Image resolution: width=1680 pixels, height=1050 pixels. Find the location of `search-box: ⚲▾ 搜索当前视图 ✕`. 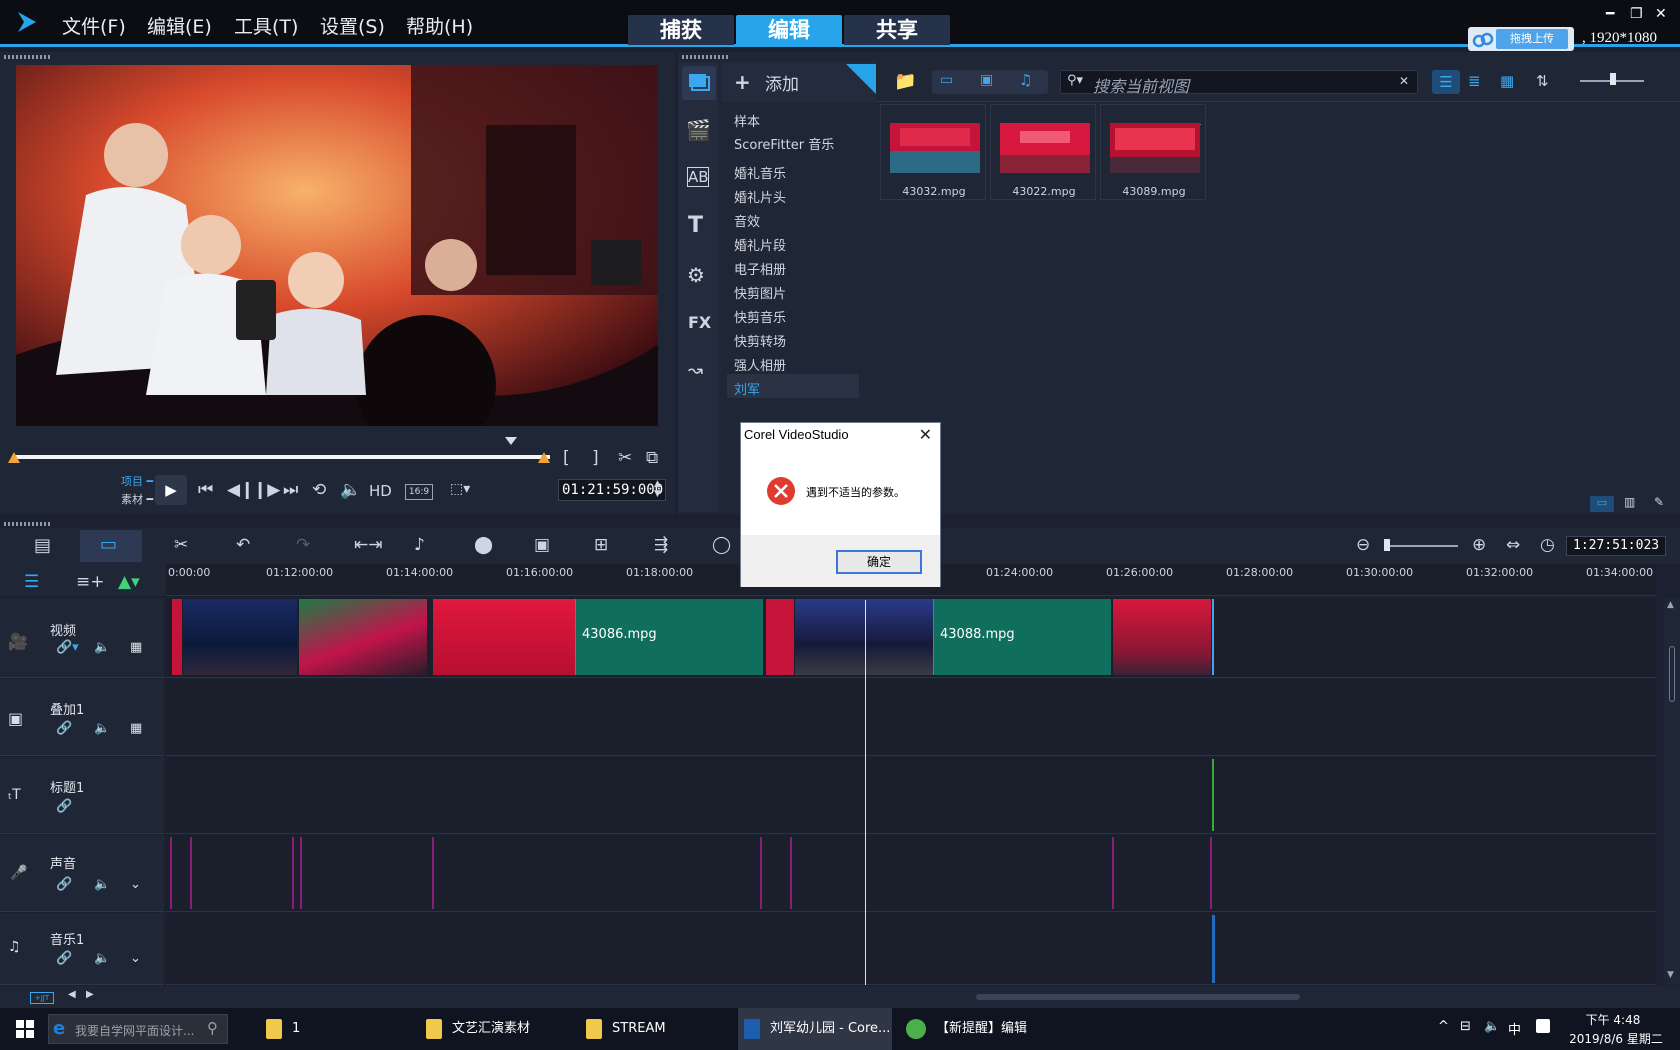

search-box: ⚲▾ 搜索当前视图 ✕ is located at coordinates (1239, 83).